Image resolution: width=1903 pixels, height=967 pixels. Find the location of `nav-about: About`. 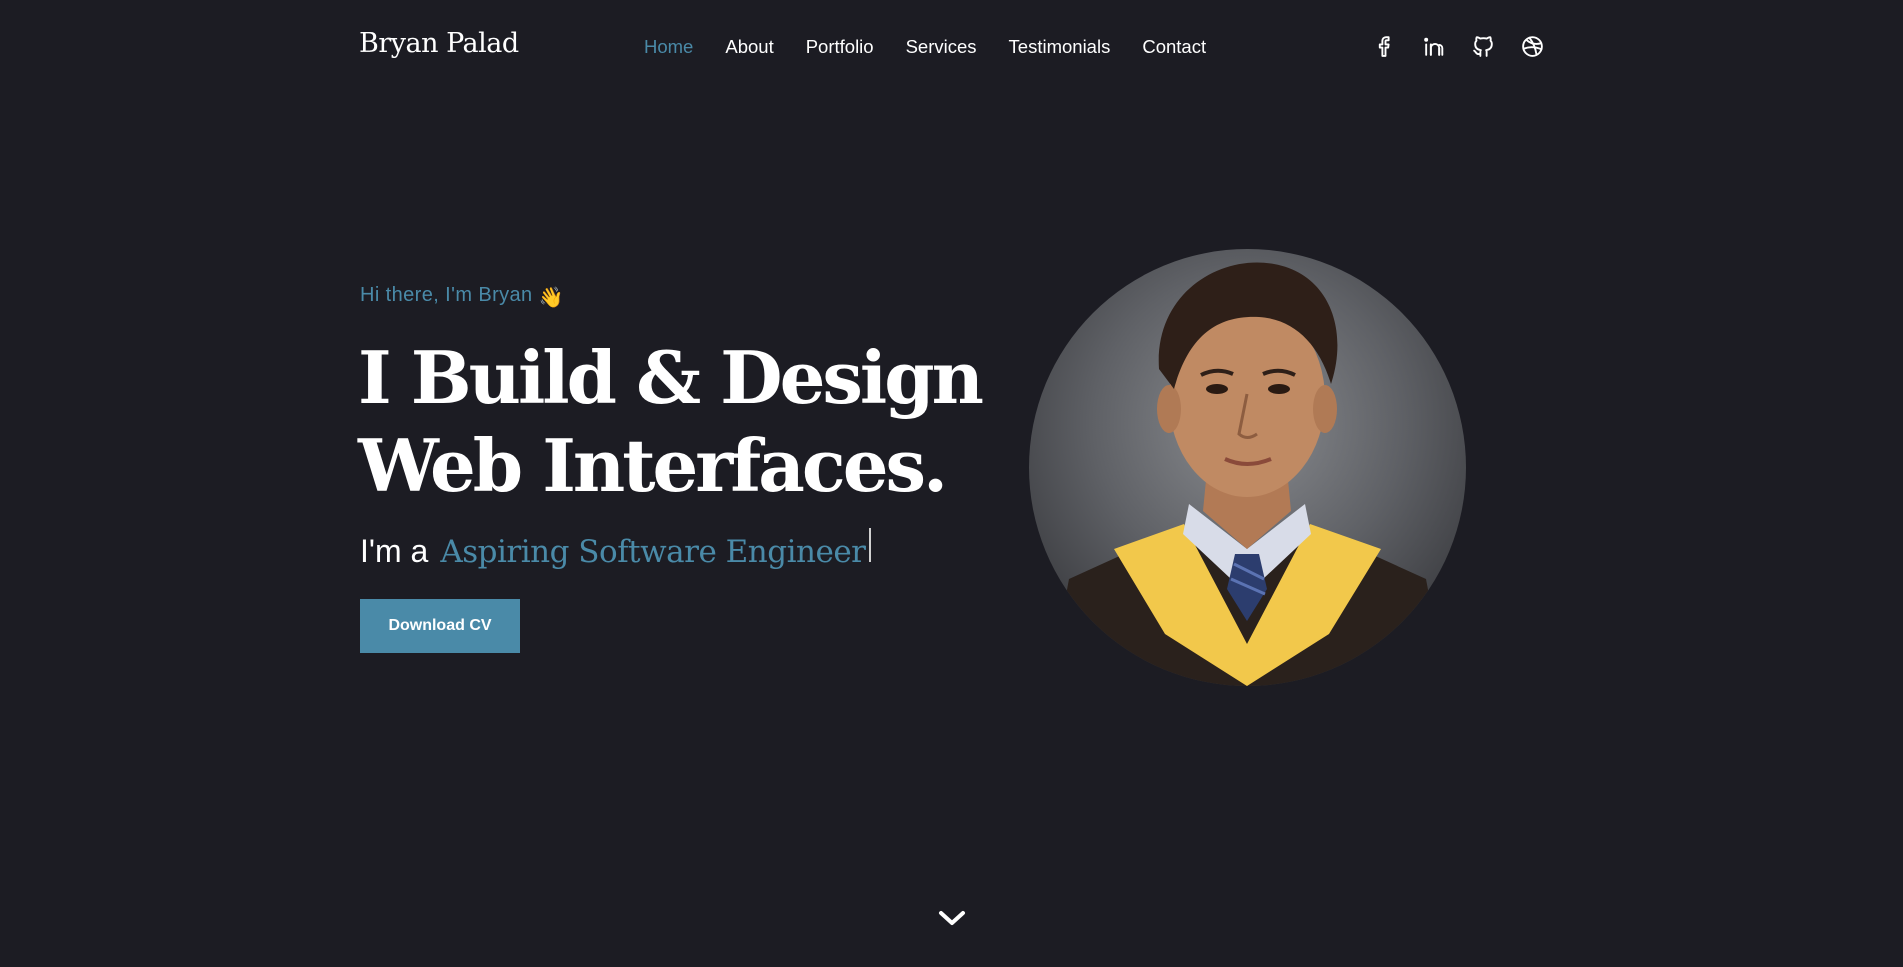

nav-about: About is located at coordinates (749, 47).